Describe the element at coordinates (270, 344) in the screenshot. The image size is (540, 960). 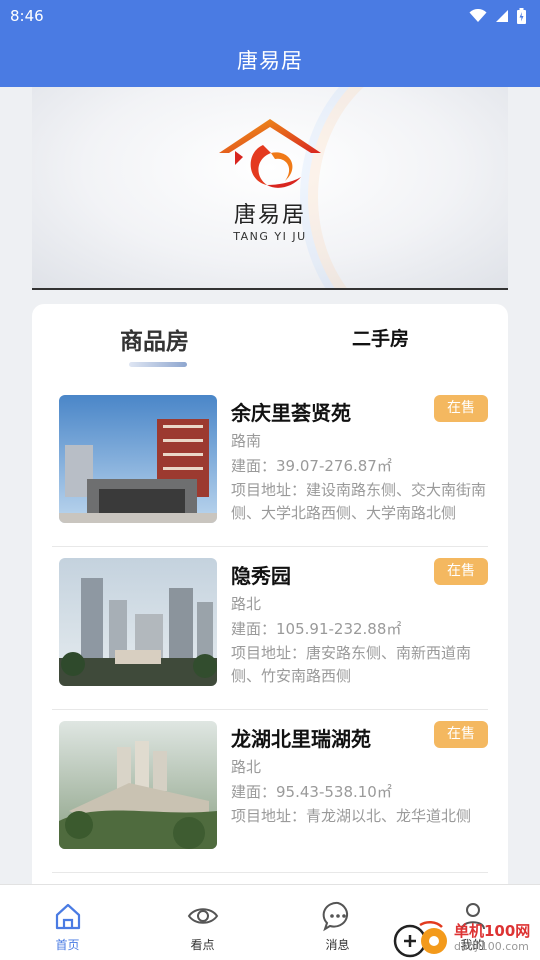
I see `property-tabs: 商品房 二手房` at that location.